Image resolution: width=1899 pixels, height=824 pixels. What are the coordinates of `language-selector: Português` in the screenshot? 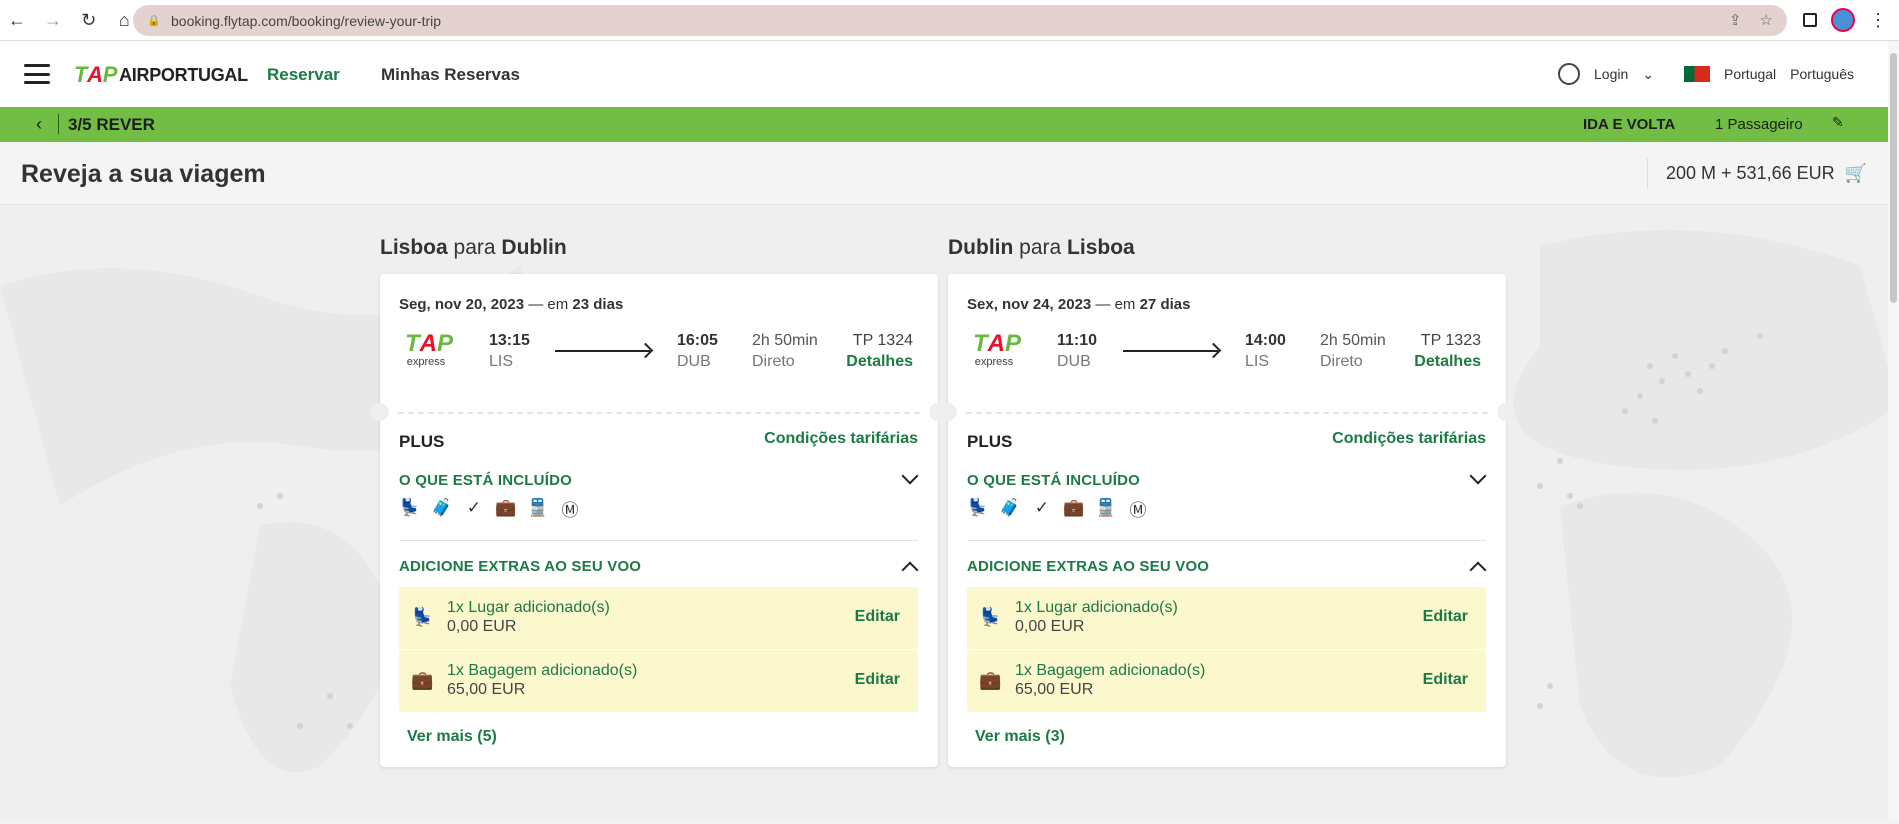 It's located at (1822, 74).